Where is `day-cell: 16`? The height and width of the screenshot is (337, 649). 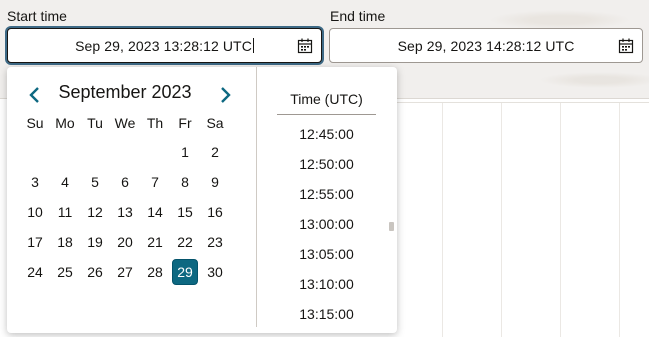
day-cell: 16 is located at coordinates (215, 212).